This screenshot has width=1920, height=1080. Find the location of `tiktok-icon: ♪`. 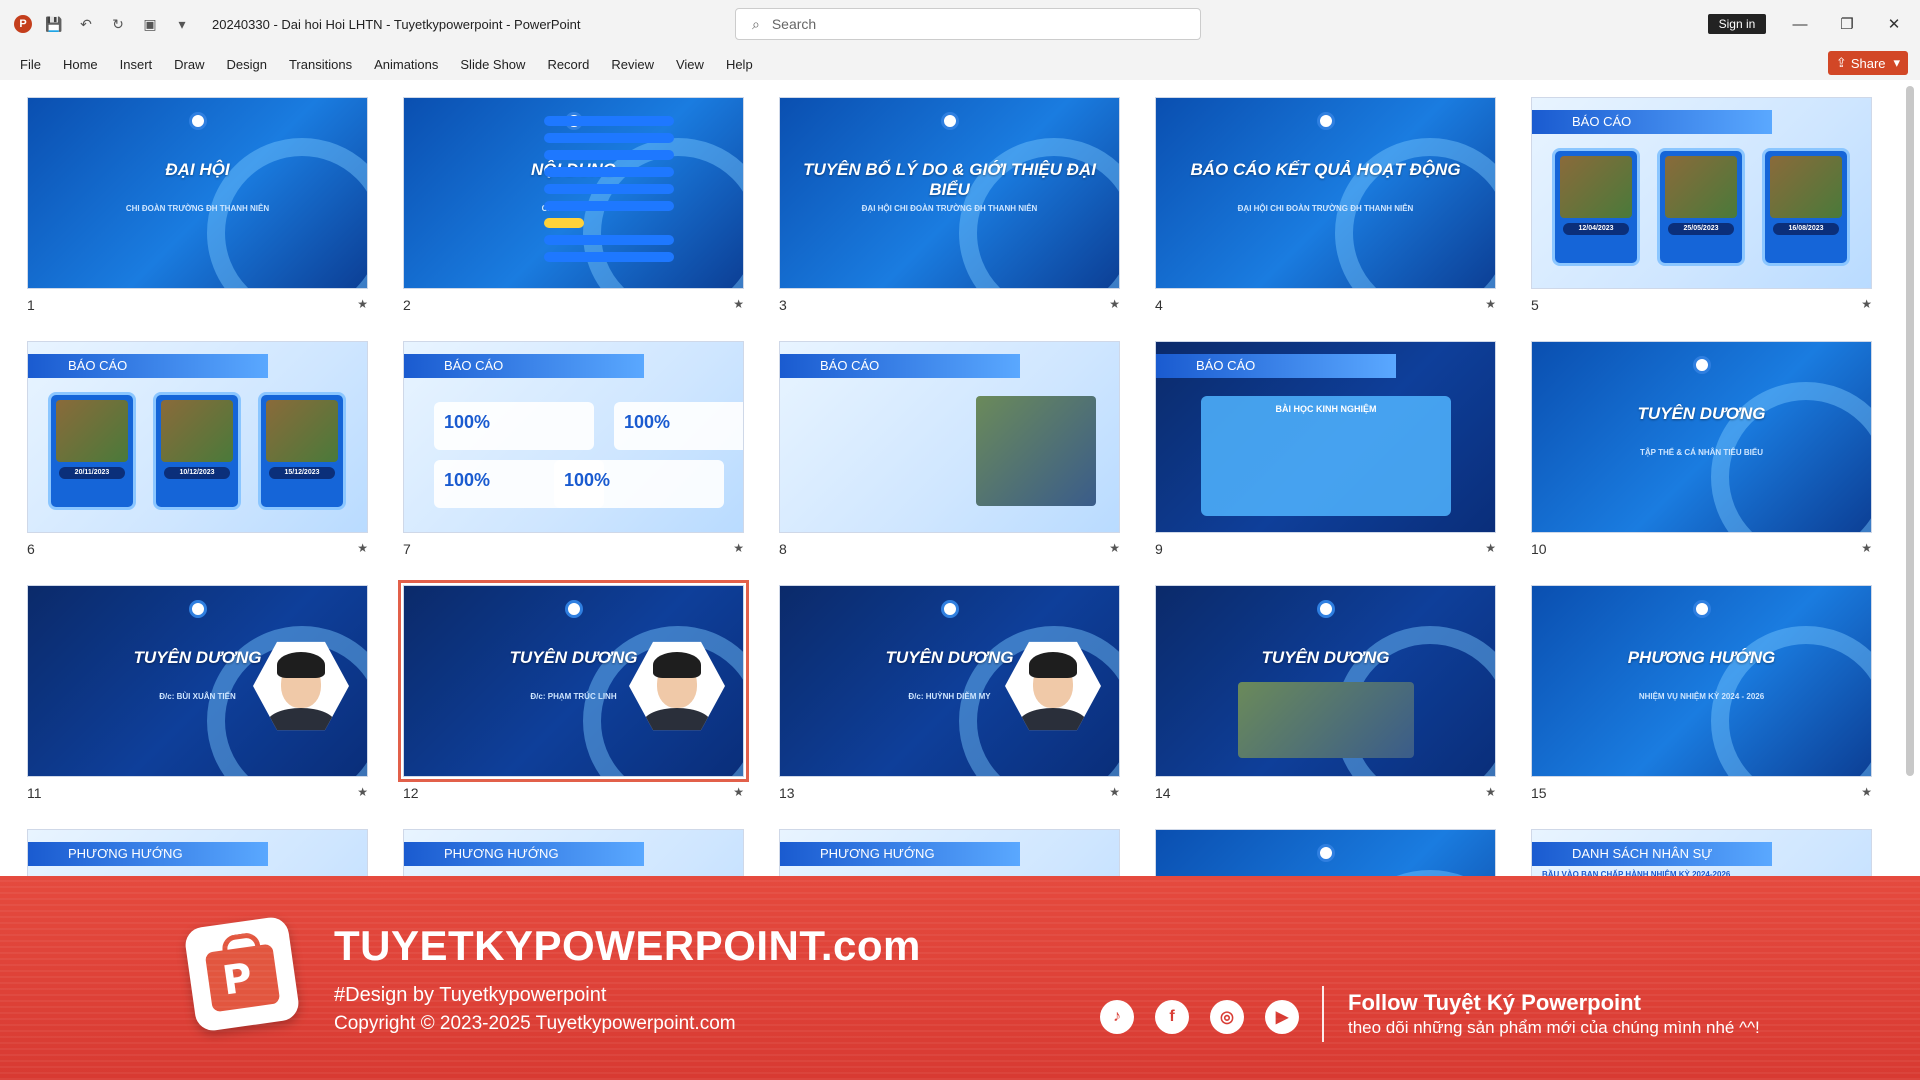

tiktok-icon: ♪ is located at coordinates (1117, 1017).